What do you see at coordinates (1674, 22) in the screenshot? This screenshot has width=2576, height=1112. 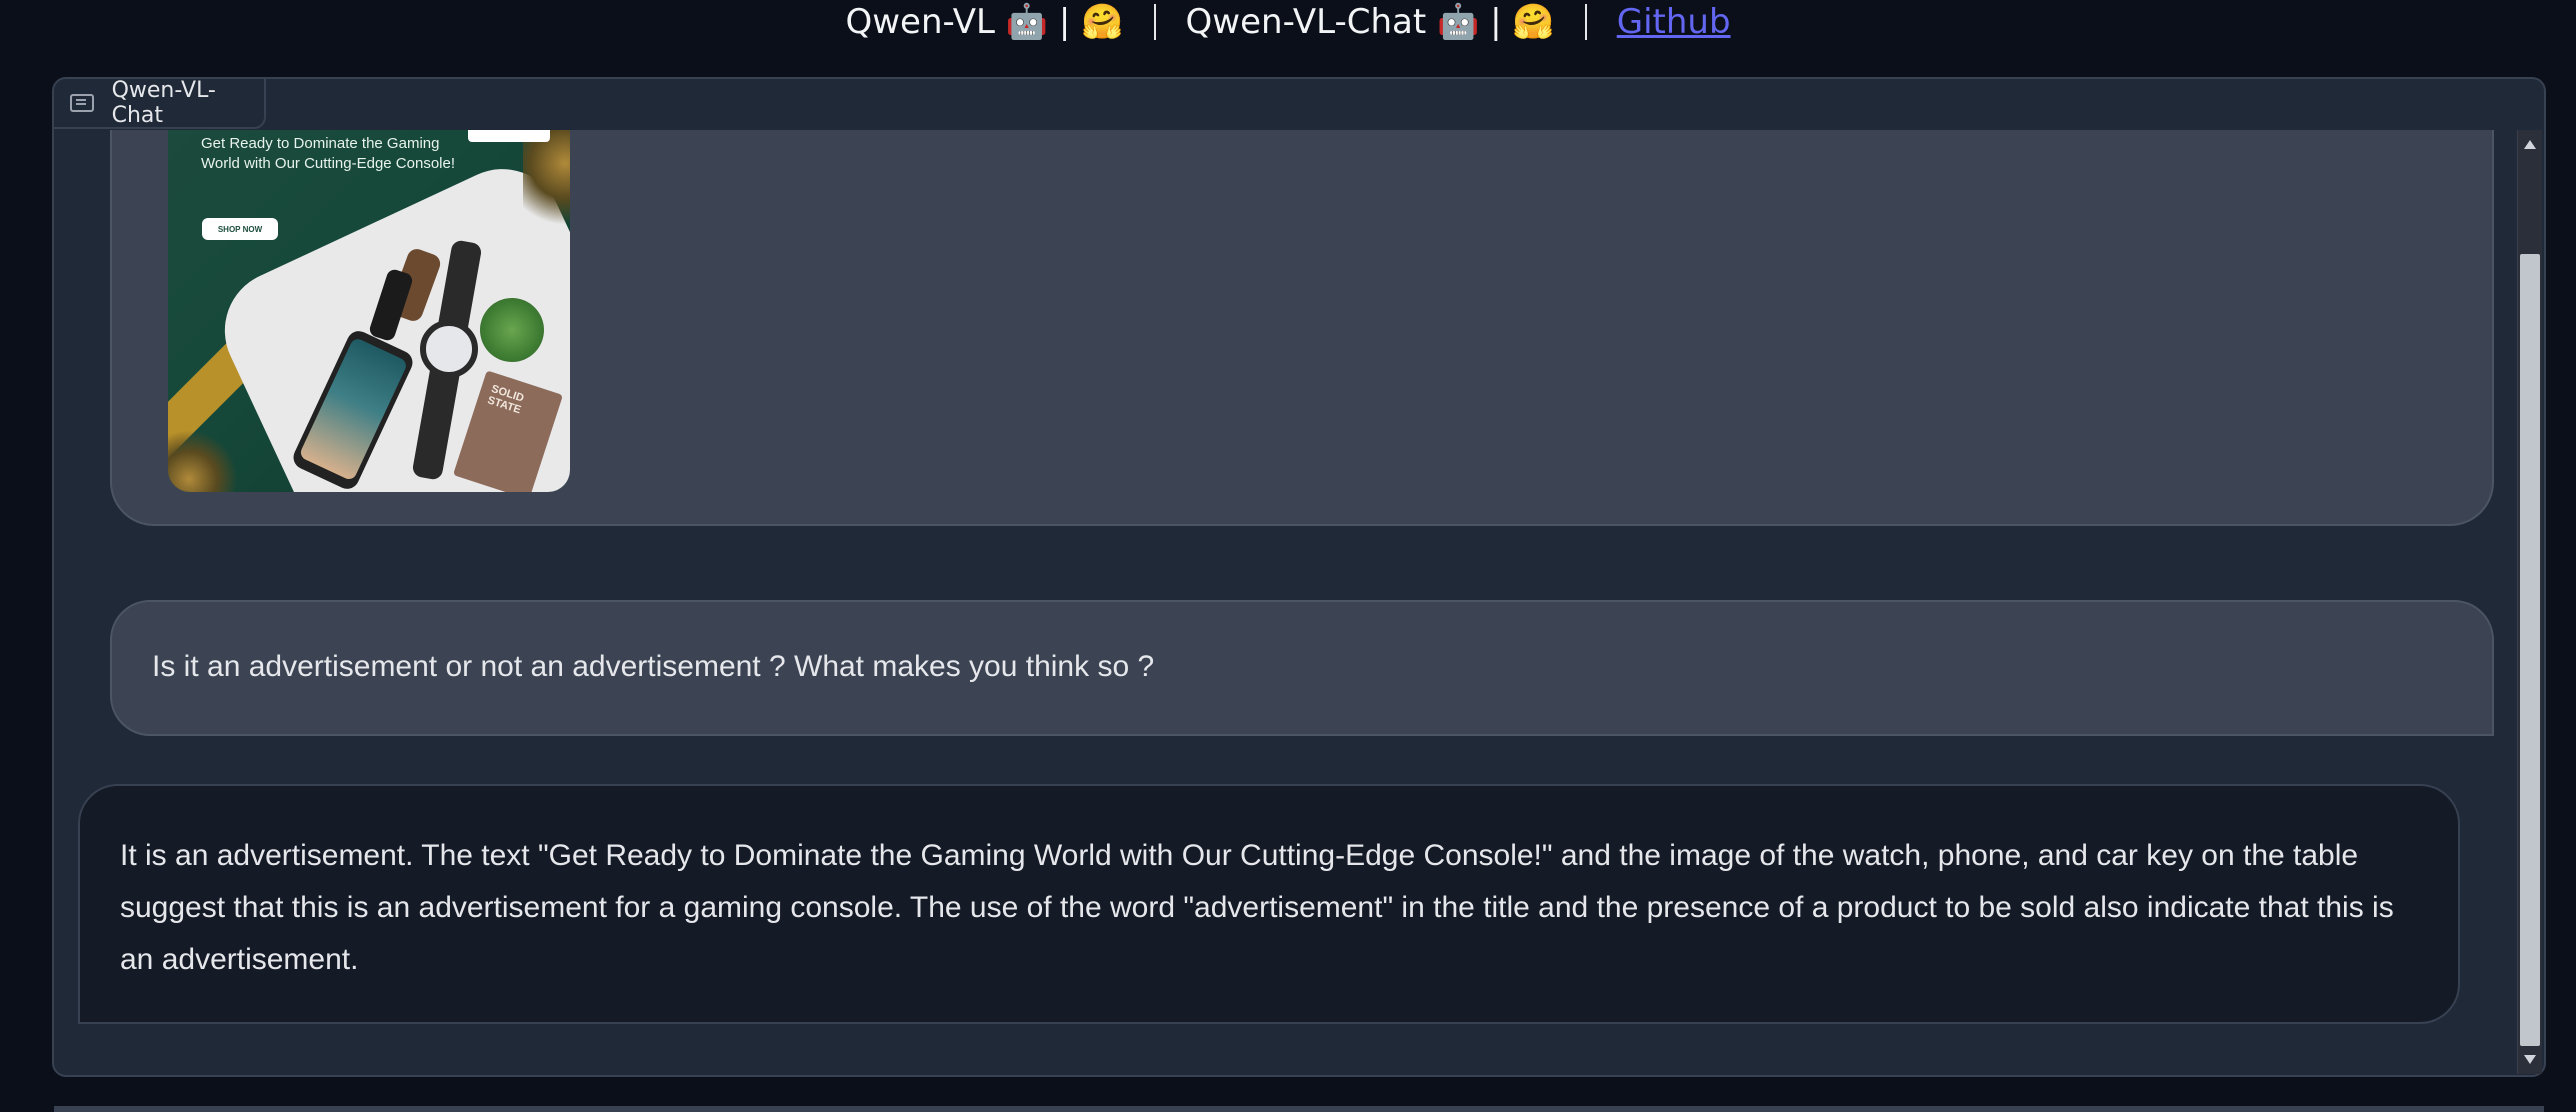 I see `github-link: Github` at bounding box center [1674, 22].